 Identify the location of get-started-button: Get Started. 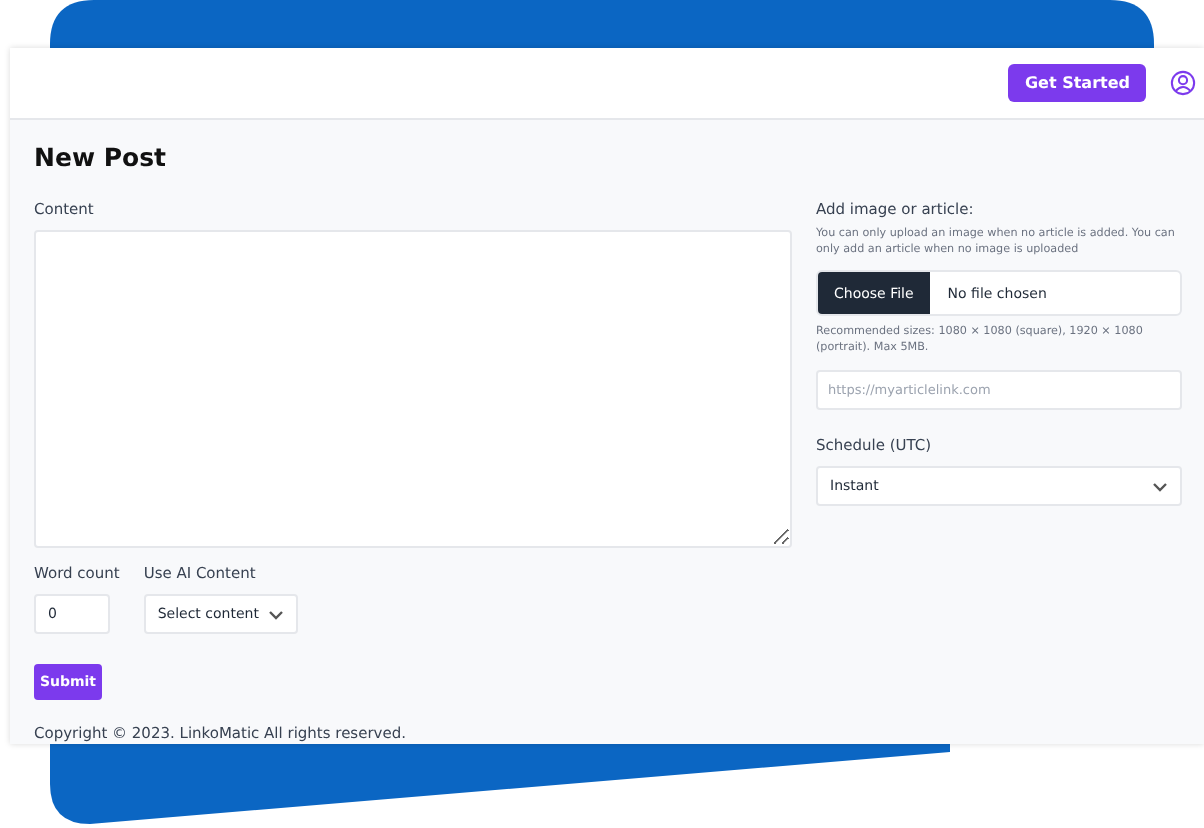
(1077, 83).